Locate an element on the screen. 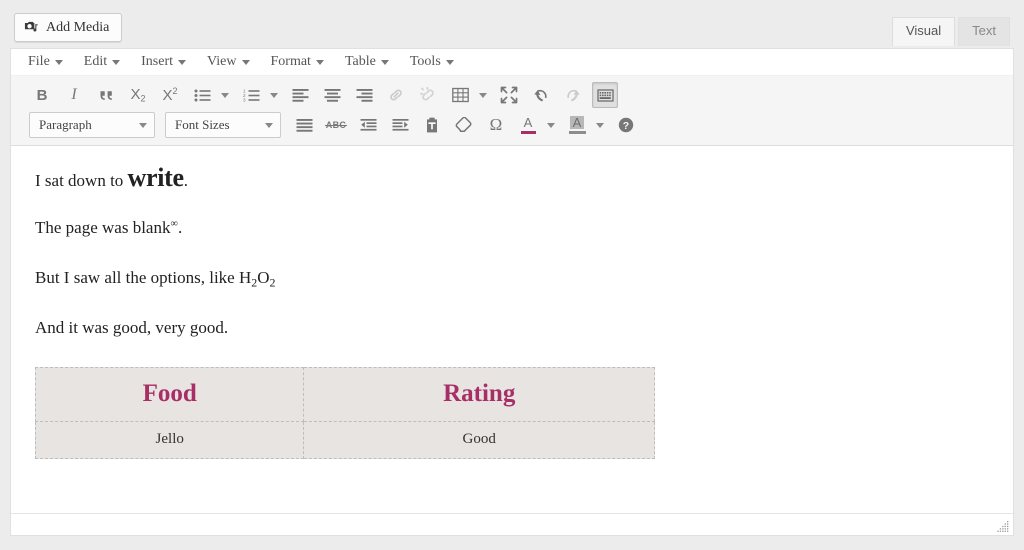 Image resolution: width=1024 pixels, height=550 pixels. table-dropdown is located at coordinates (483, 95).